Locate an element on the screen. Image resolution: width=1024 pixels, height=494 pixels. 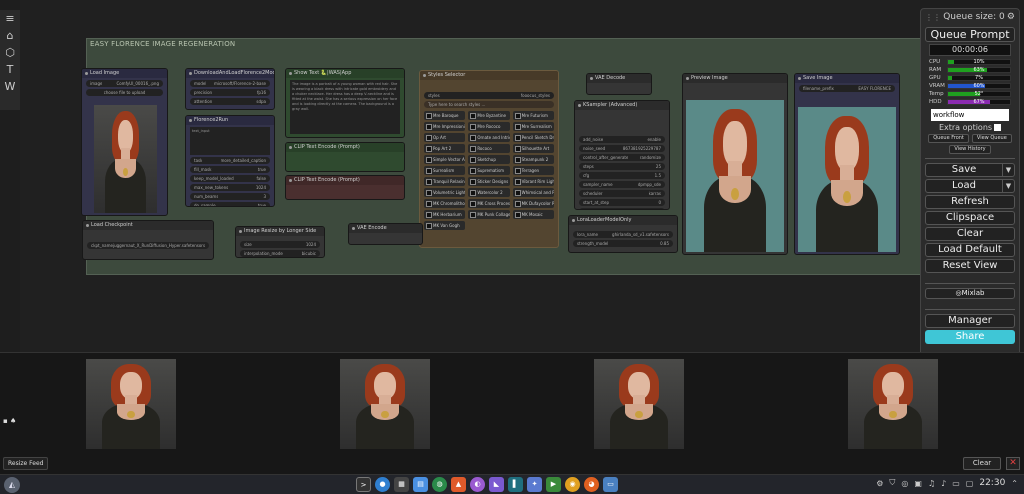
style-checkbox: Mre Baroque is located at coordinates (445, 115).